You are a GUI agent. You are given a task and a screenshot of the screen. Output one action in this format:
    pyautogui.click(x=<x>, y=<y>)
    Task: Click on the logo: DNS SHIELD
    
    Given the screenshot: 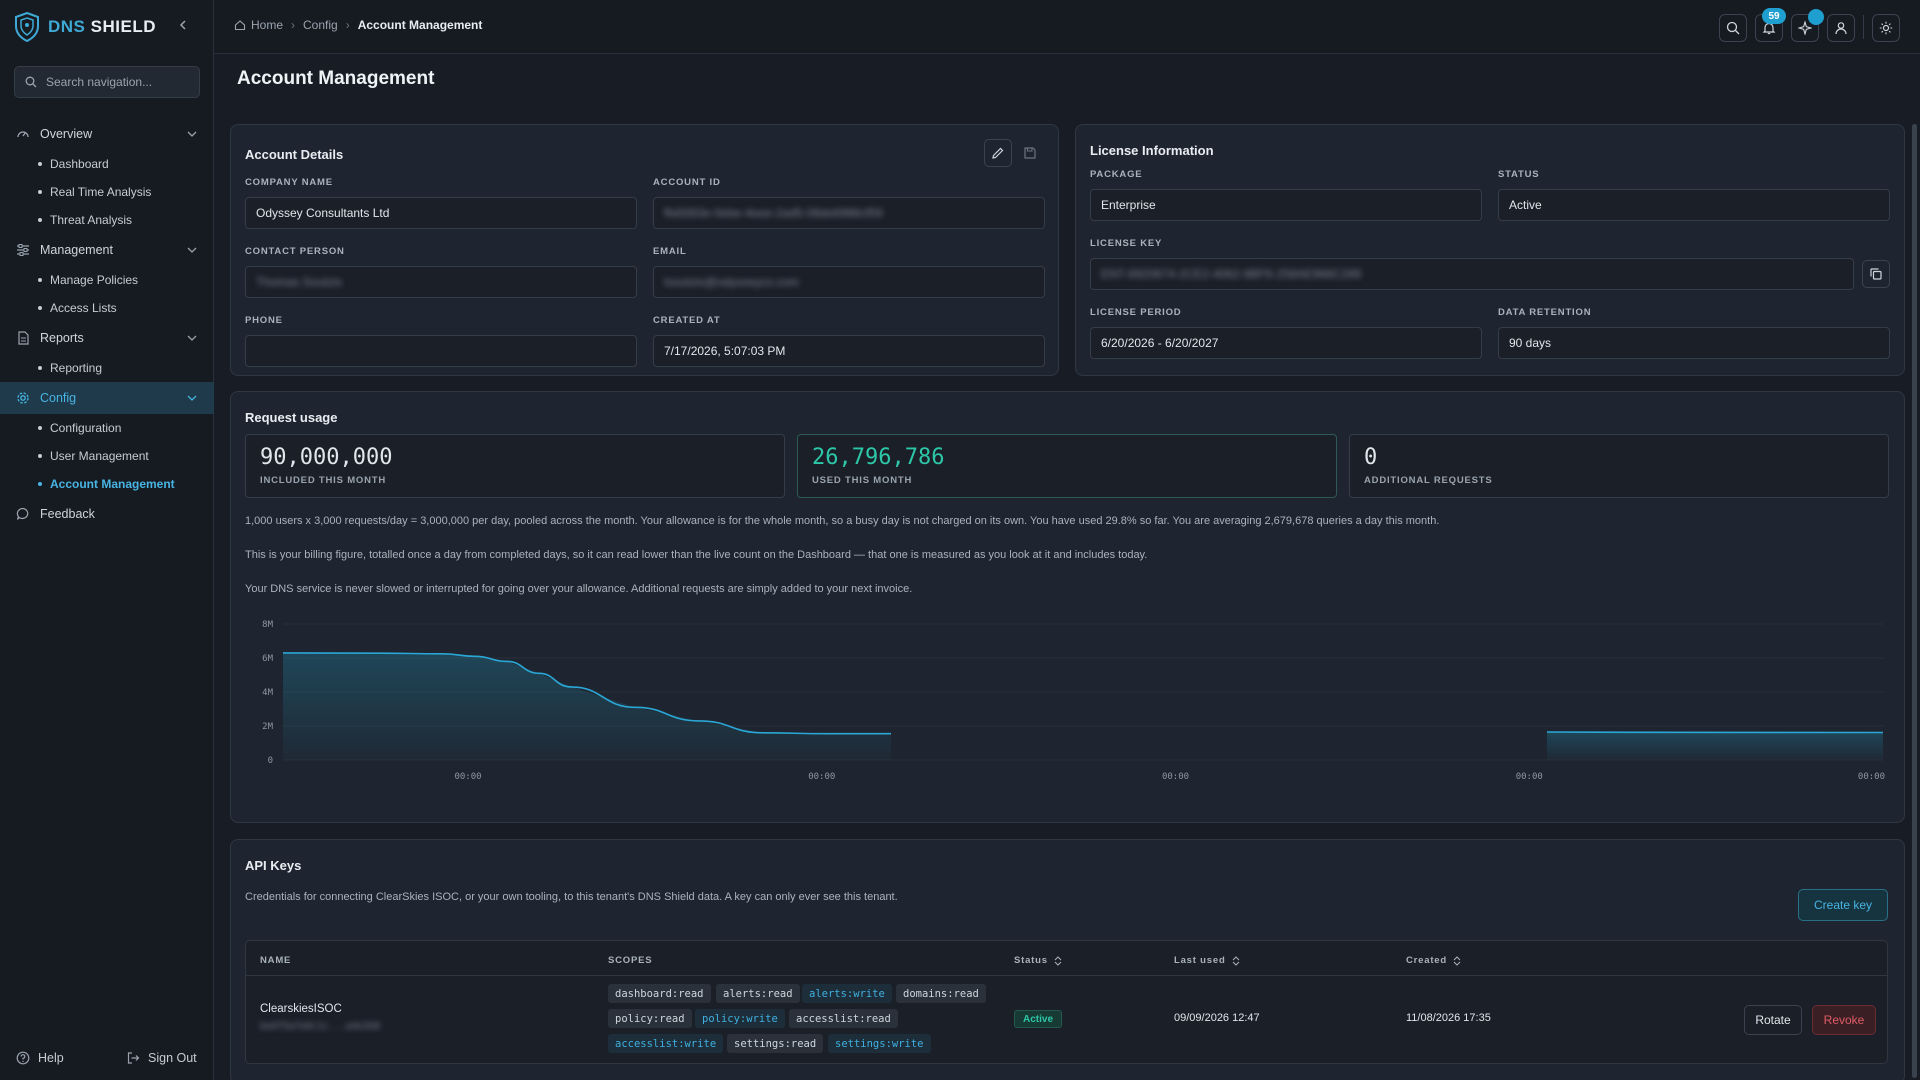 What is the action you would take?
    pyautogui.click(x=85, y=27)
    